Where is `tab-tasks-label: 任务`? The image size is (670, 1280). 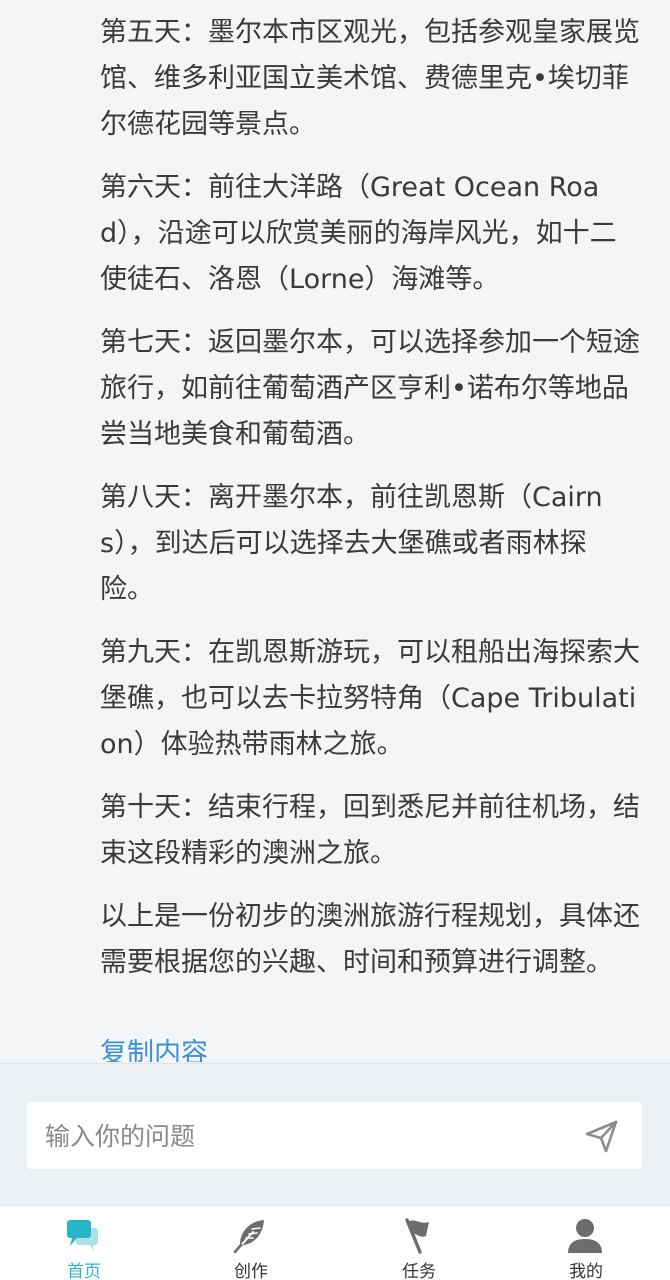
tab-tasks-label: 任务 is located at coordinates (419, 1271).